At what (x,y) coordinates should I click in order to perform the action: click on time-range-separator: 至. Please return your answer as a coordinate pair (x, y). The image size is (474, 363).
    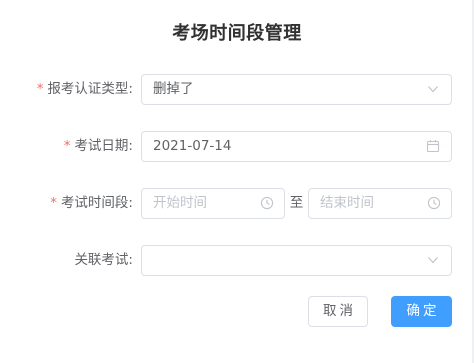
    Looking at the image, I should click on (296, 203).